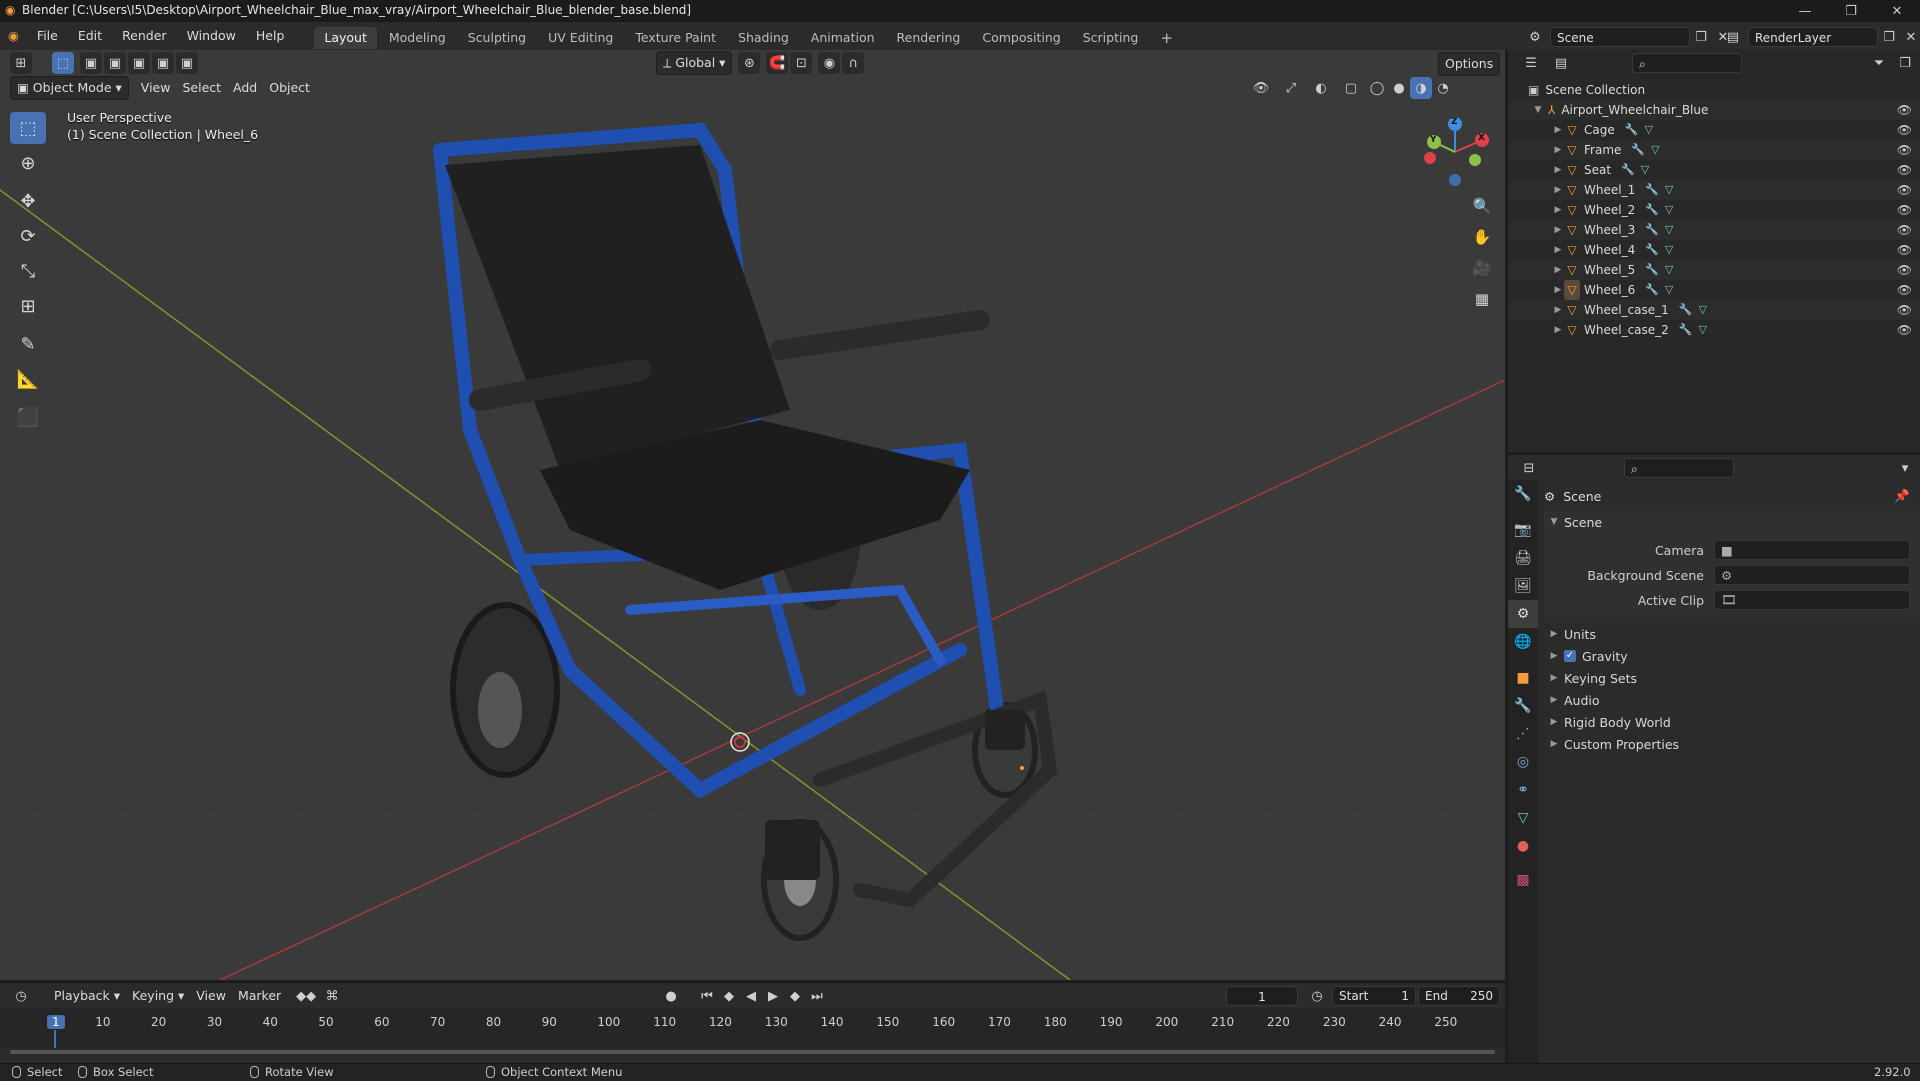 This screenshot has width=1920, height=1081. What do you see at coordinates (580, 38) in the screenshot?
I see `tab-uv-editing: UV Editing` at bounding box center [580, 38].